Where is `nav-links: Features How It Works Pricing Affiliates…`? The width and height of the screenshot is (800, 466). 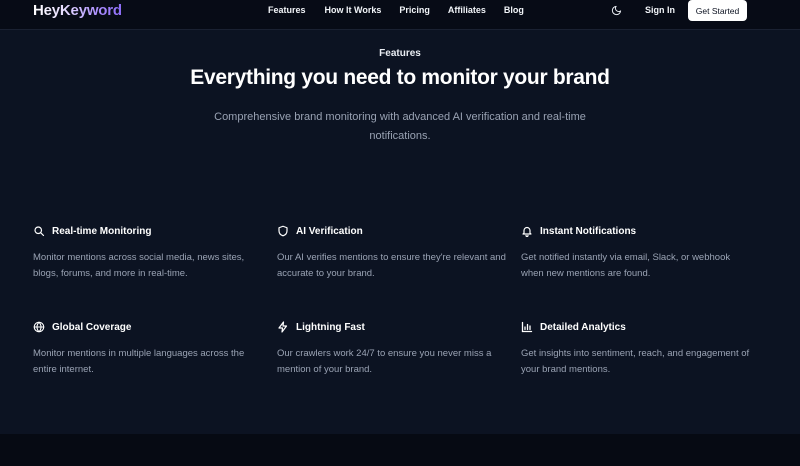
nav-links: Features How It Works Pricing Affiliates… is located at coordinates (396, 10).